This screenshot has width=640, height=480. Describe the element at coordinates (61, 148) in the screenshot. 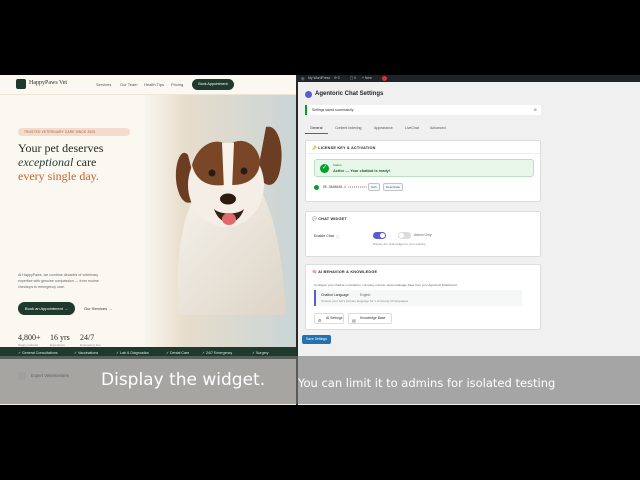

I see `headline-line-1: Your pet deserves` at that location.